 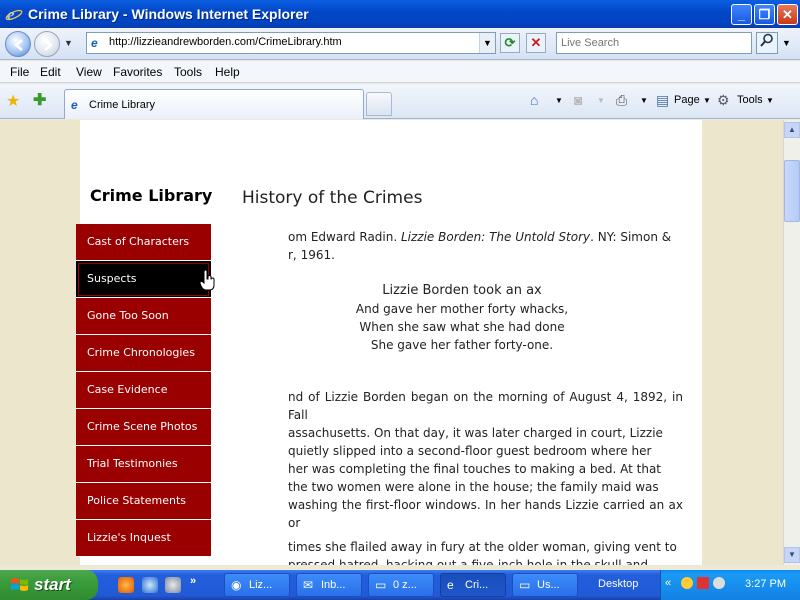 What do you see at coordinates (143, 316) in the screenshot?
I see `menu-item-gone-too-soon: Gone Too Soon` at bounding box center [143, 316].